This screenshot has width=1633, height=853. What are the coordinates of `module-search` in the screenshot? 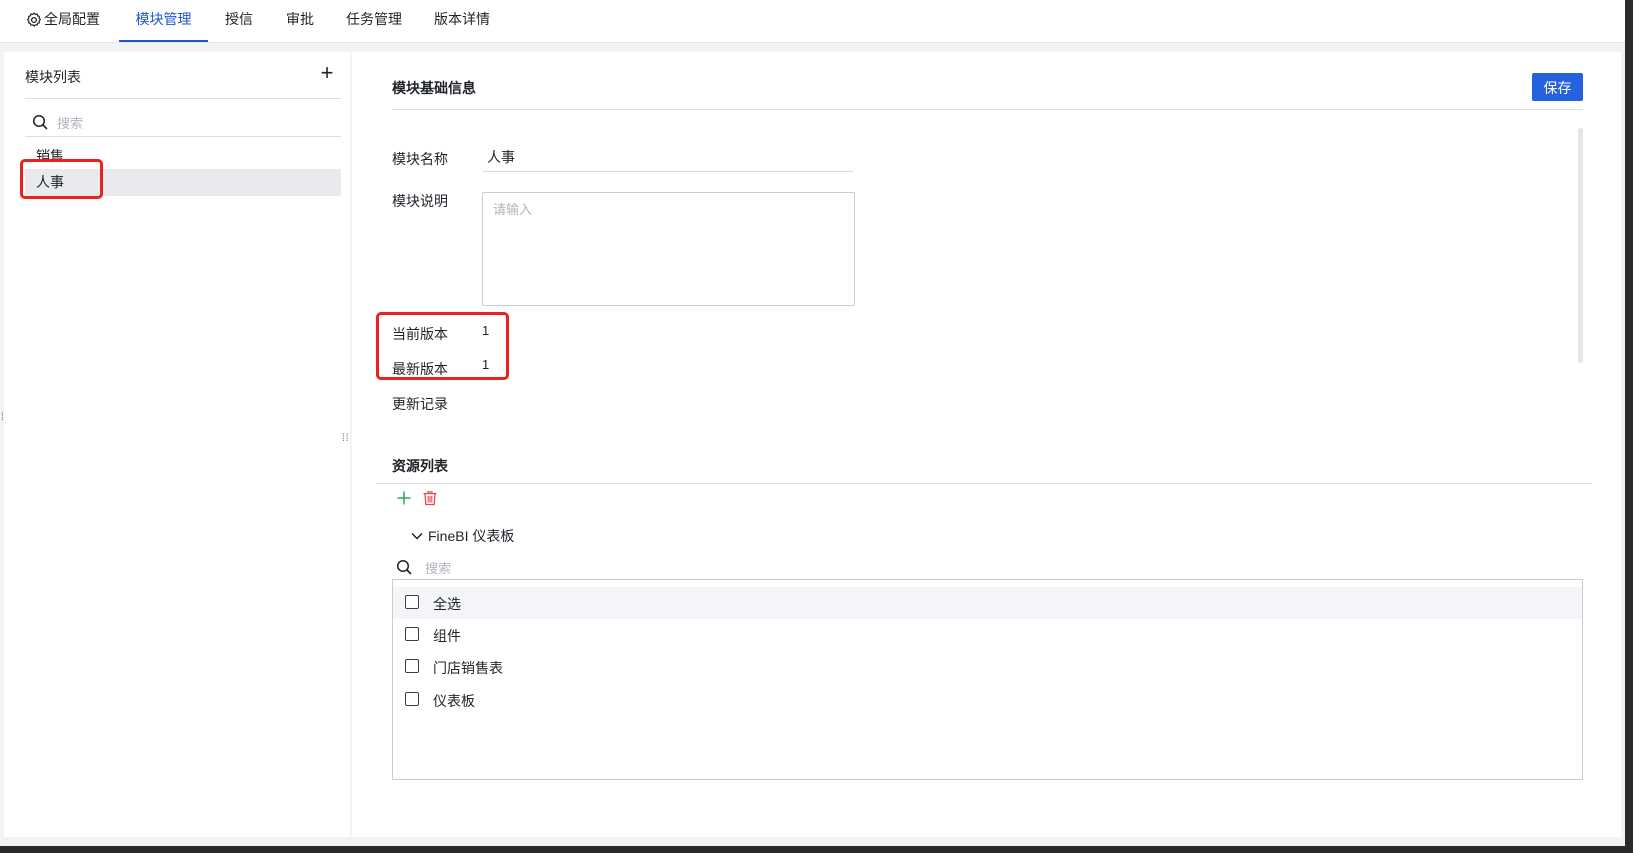 It's located at (183, 123).